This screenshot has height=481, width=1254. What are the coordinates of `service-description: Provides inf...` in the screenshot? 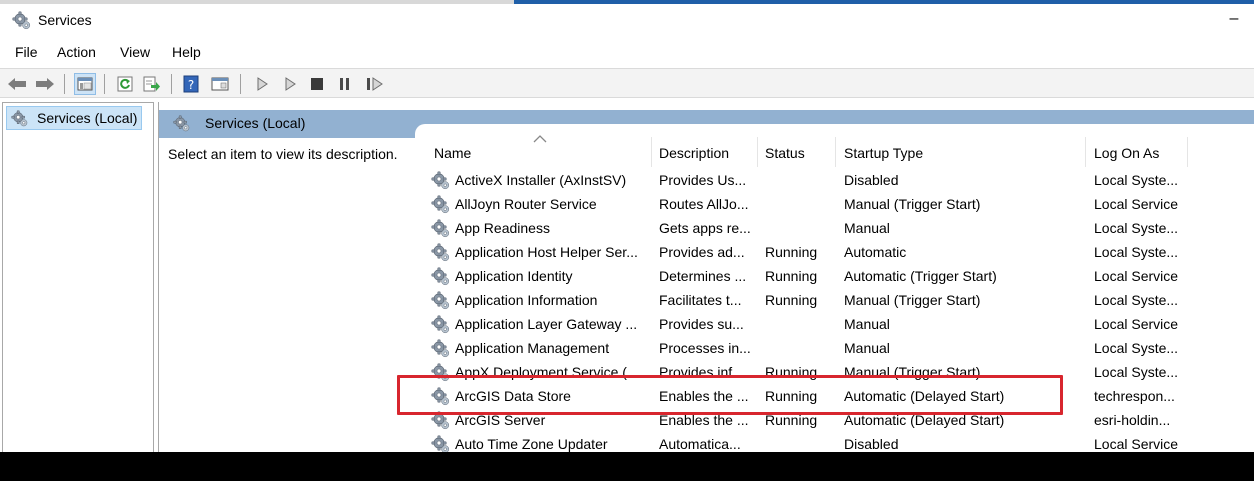 It's located at (701, 372).